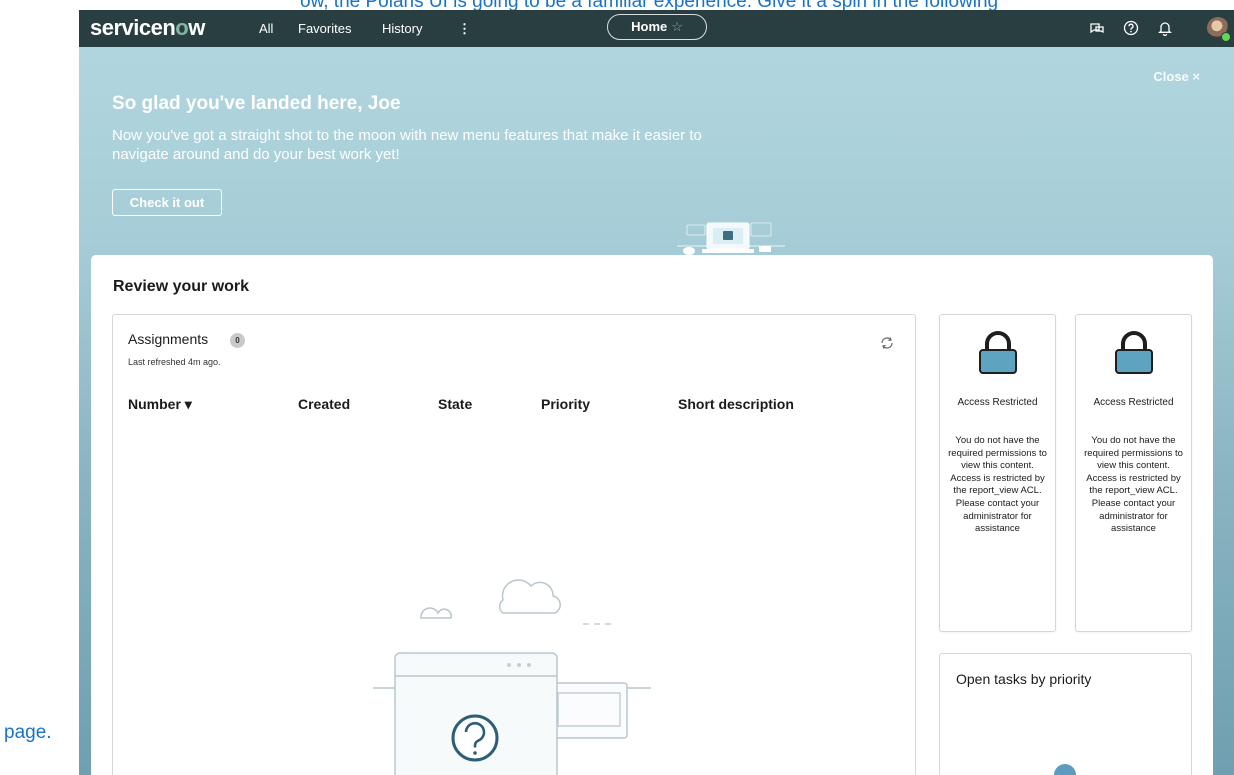  What do you see at coordinates (1097, 28) in the screenshot?
I see `chat-icon` at bounding box center [1097, 28].